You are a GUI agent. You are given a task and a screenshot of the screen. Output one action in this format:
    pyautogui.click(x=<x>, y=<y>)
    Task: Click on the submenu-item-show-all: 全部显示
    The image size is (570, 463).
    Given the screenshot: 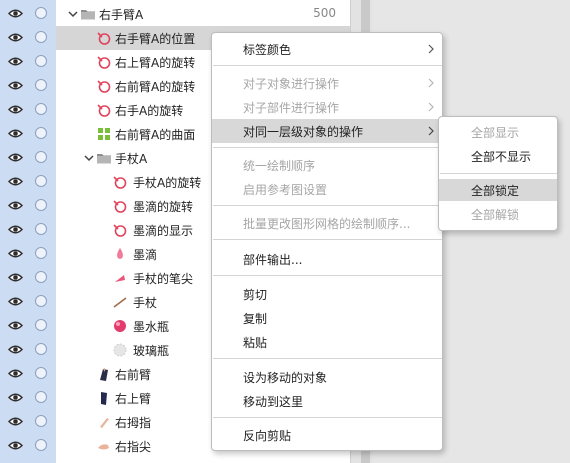 What is the action you would take?
    pyautogui.click(x=498, y=132)
    